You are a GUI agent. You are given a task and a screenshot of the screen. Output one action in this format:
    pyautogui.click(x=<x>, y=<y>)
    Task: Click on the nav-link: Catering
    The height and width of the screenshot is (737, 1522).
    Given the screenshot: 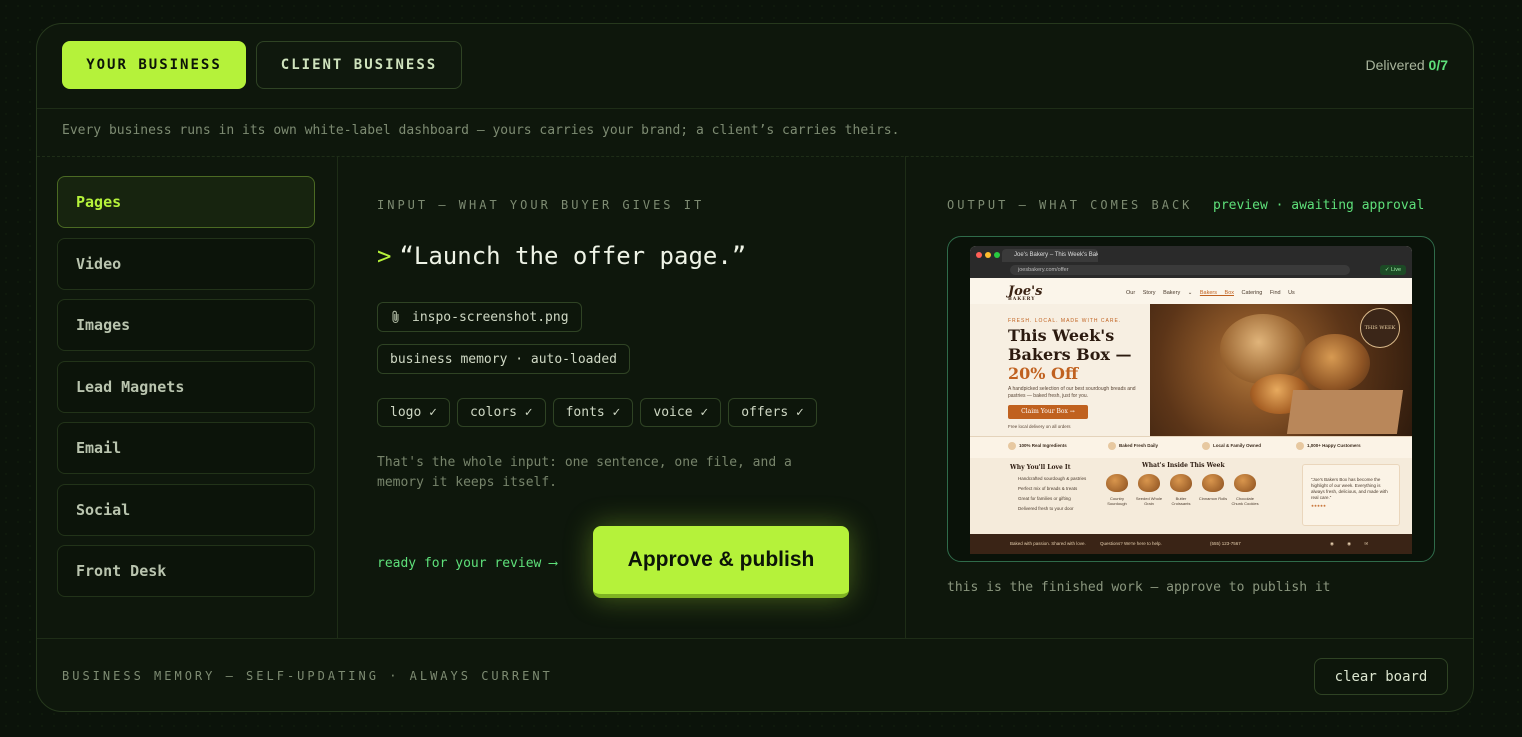 What is the action you would take?
    pyautogui.click(x=1252, y=293)
    